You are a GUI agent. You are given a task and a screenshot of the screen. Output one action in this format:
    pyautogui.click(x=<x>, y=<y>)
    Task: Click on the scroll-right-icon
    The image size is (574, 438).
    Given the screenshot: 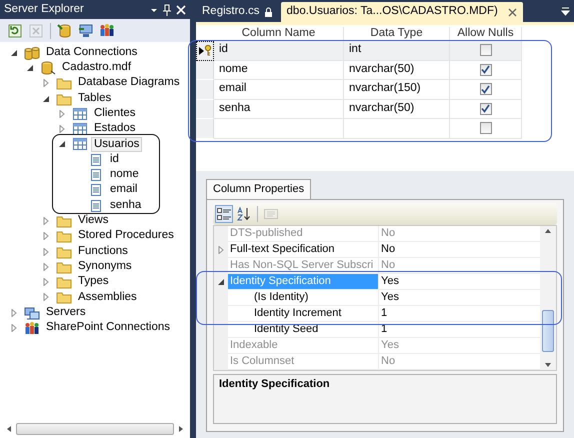 What is the action you would take?
    pyautogui.click(x=181, y=429)
    